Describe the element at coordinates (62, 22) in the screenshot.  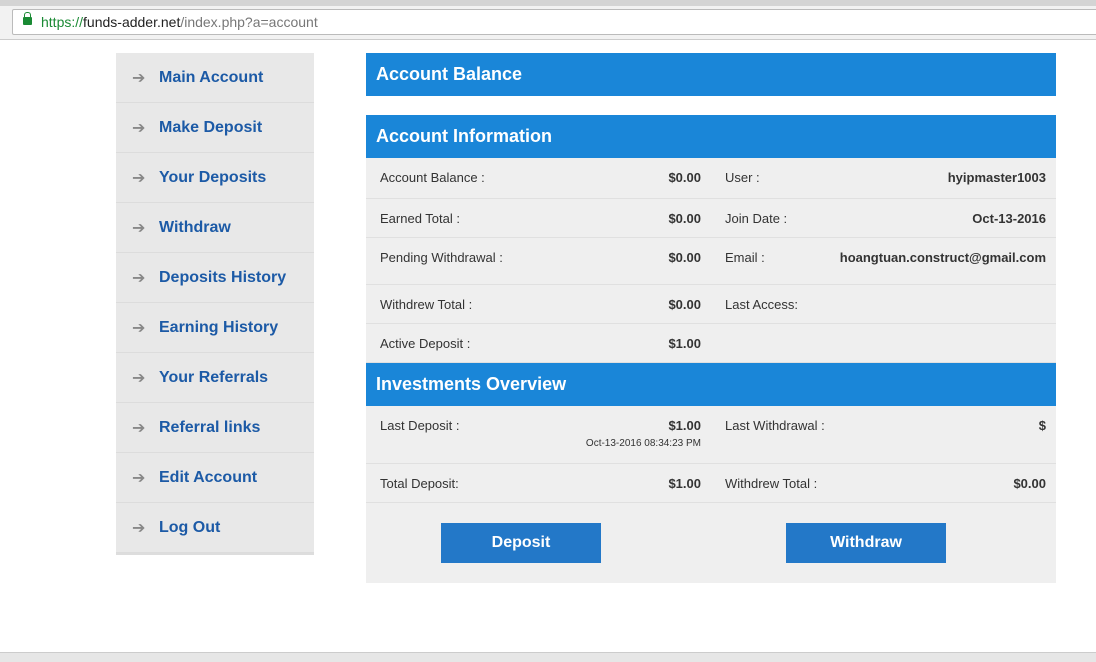
I see `url-scheme: https://` at that location.